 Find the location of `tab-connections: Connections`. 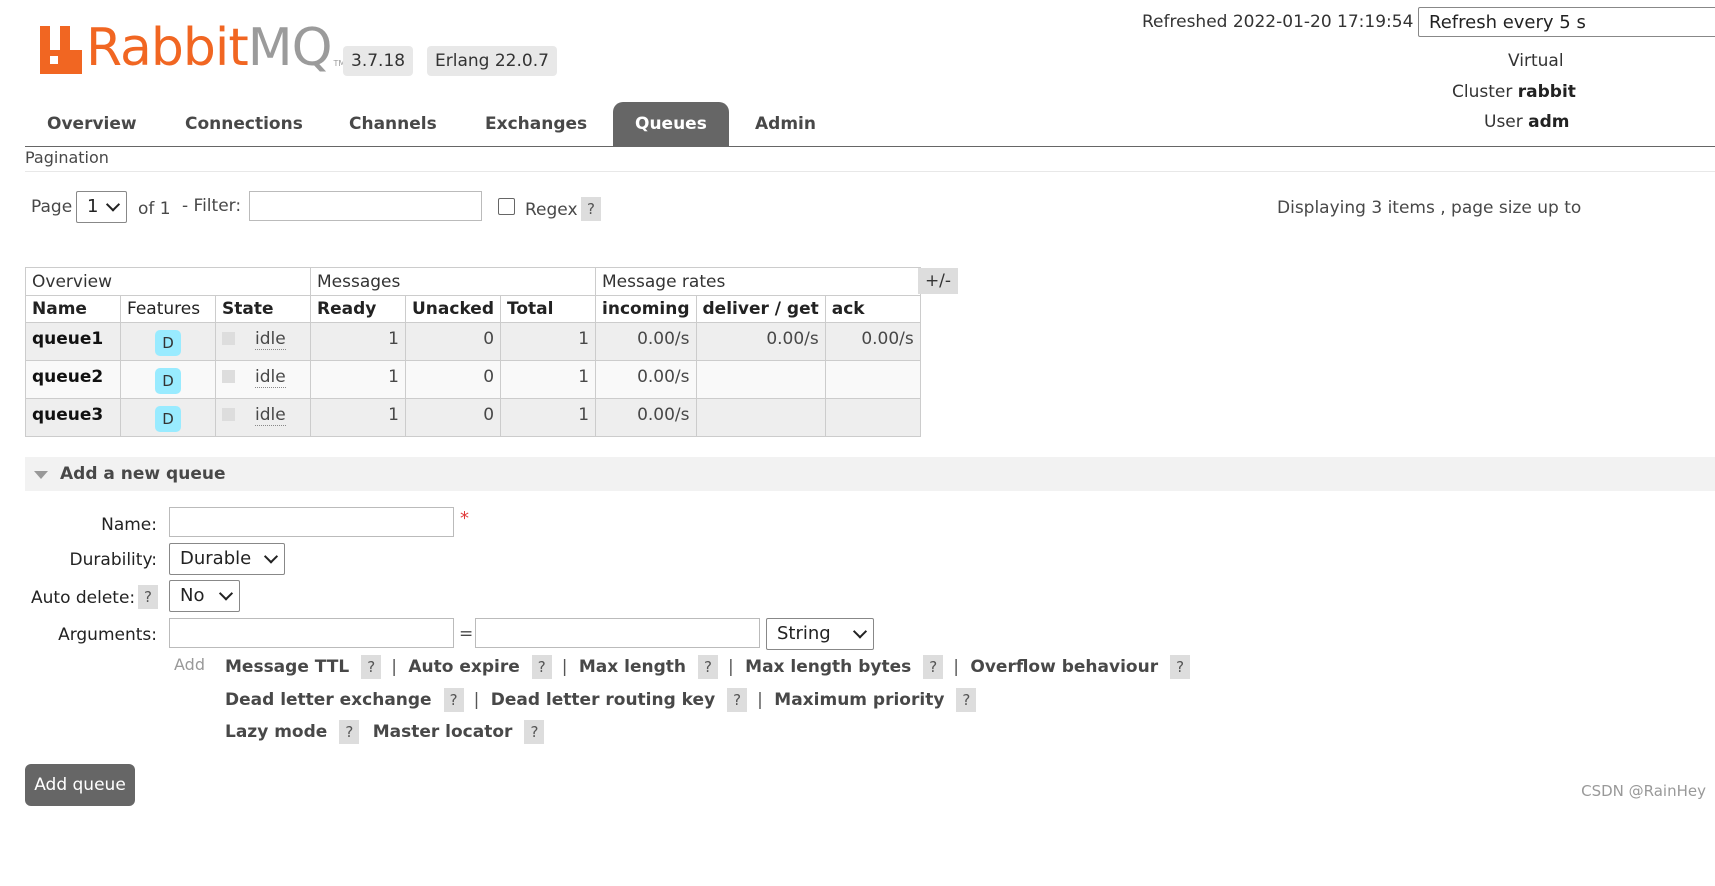

tab-connections: Connections is located at coordinates (244, 124).